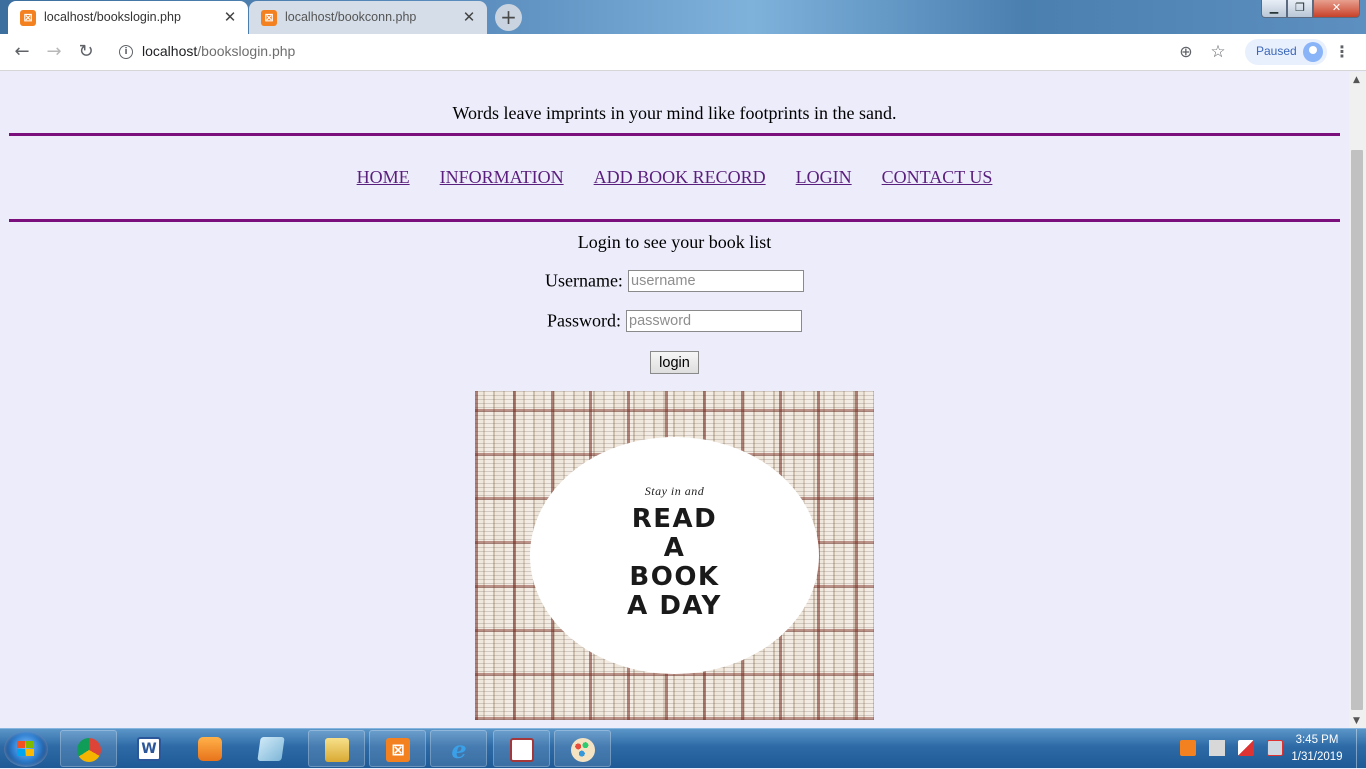  I want to click on taskbar-chrome, so click(88, 748).